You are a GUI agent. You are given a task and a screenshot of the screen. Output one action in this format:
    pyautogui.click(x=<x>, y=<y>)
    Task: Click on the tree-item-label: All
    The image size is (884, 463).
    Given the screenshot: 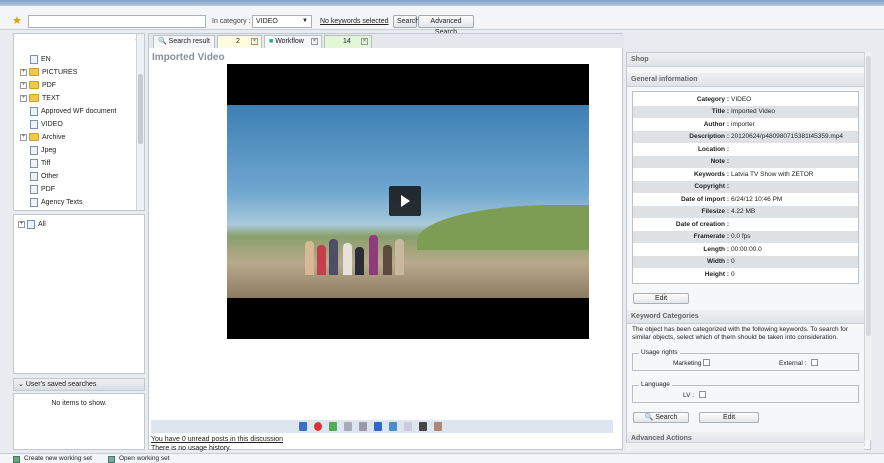 What is the action you would take?
    pyautogui.click(x=42, y=224)
    